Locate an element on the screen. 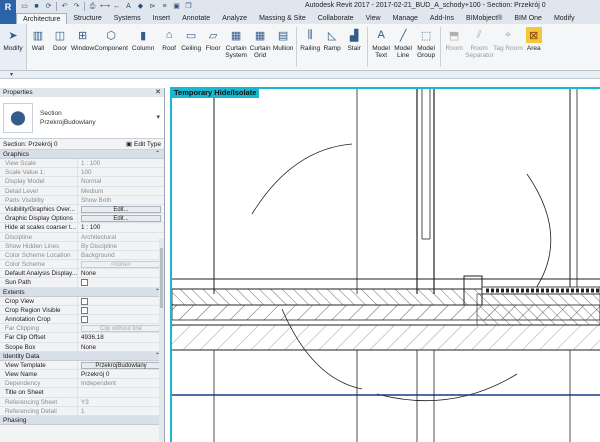 Image resolution: width=600 pixels, height=442 pixels. property-row: Parts Visibility Show Both is located at coordinates (82, 200).